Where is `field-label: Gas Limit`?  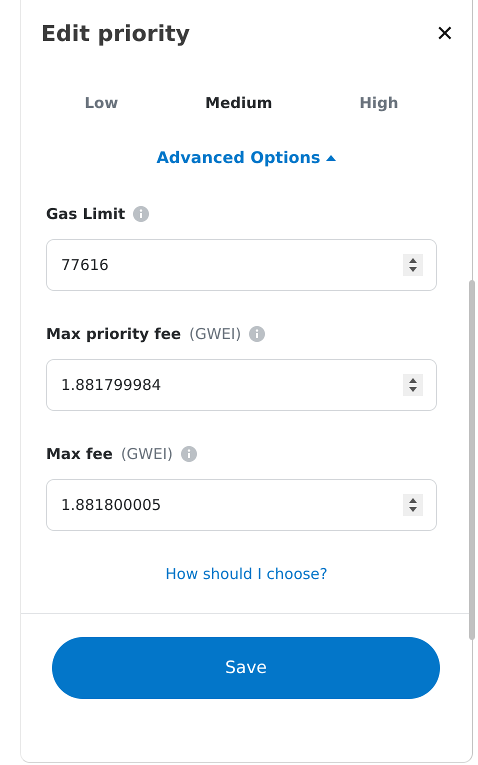
field-label: Gas Limit is located at coordinates (86, 214).